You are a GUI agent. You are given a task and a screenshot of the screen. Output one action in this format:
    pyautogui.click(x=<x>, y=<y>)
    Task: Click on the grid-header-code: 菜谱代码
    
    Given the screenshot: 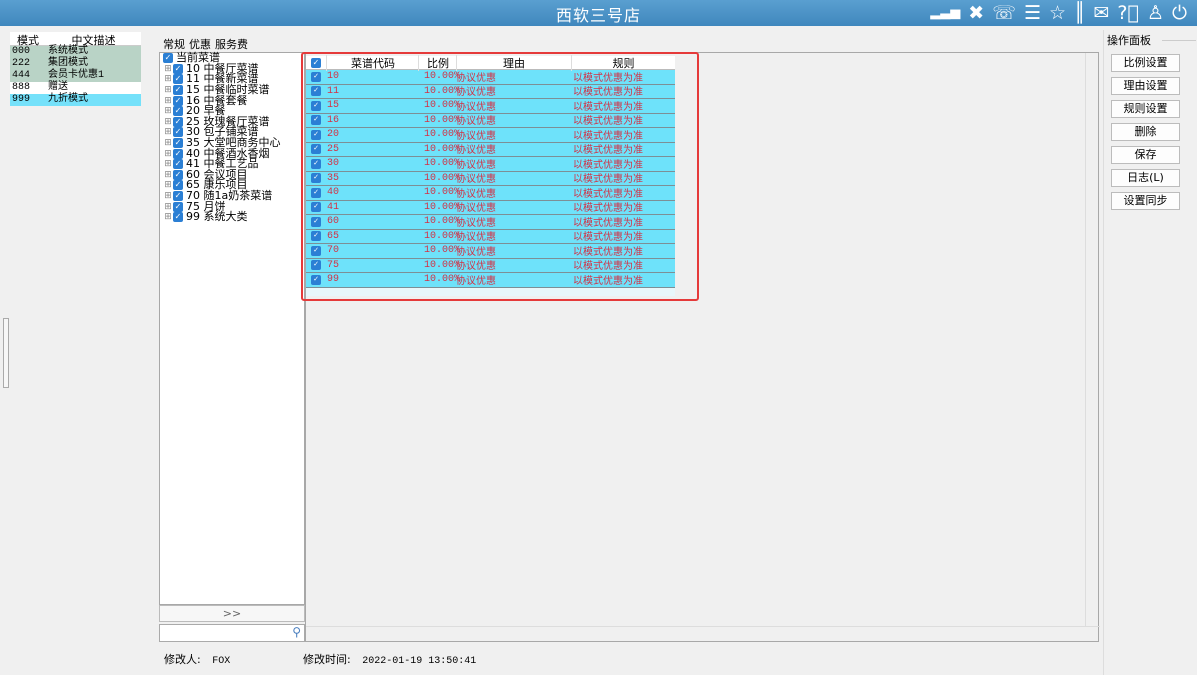 What is the action you would take?
    pyautogui.click(x=372, y=62)
    